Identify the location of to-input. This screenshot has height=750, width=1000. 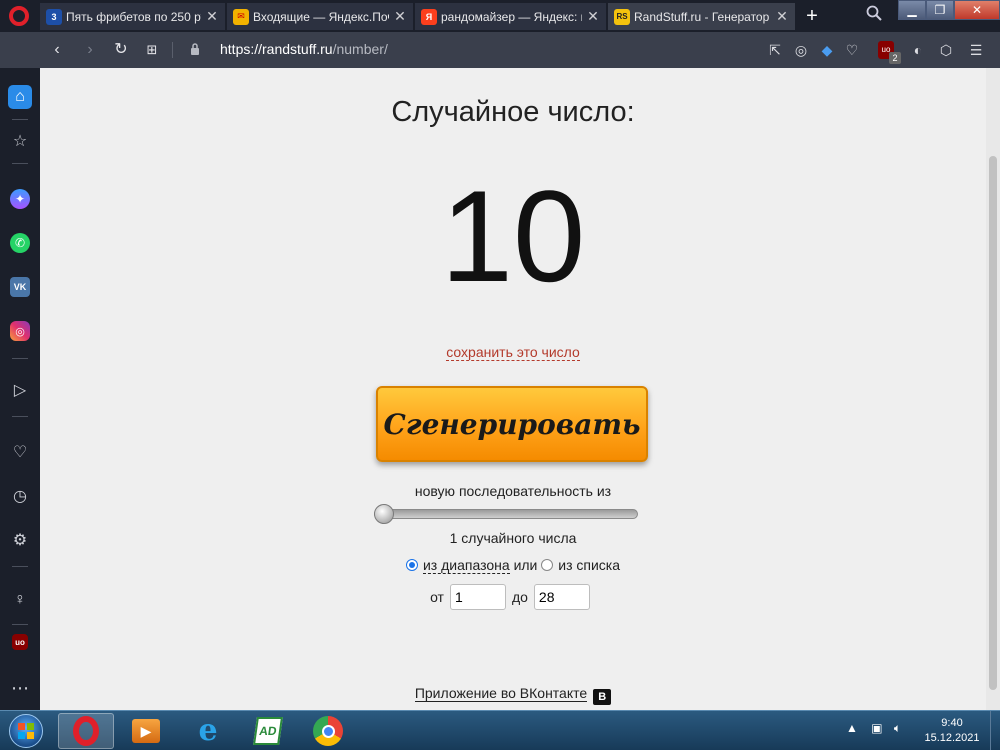
(561, 597).